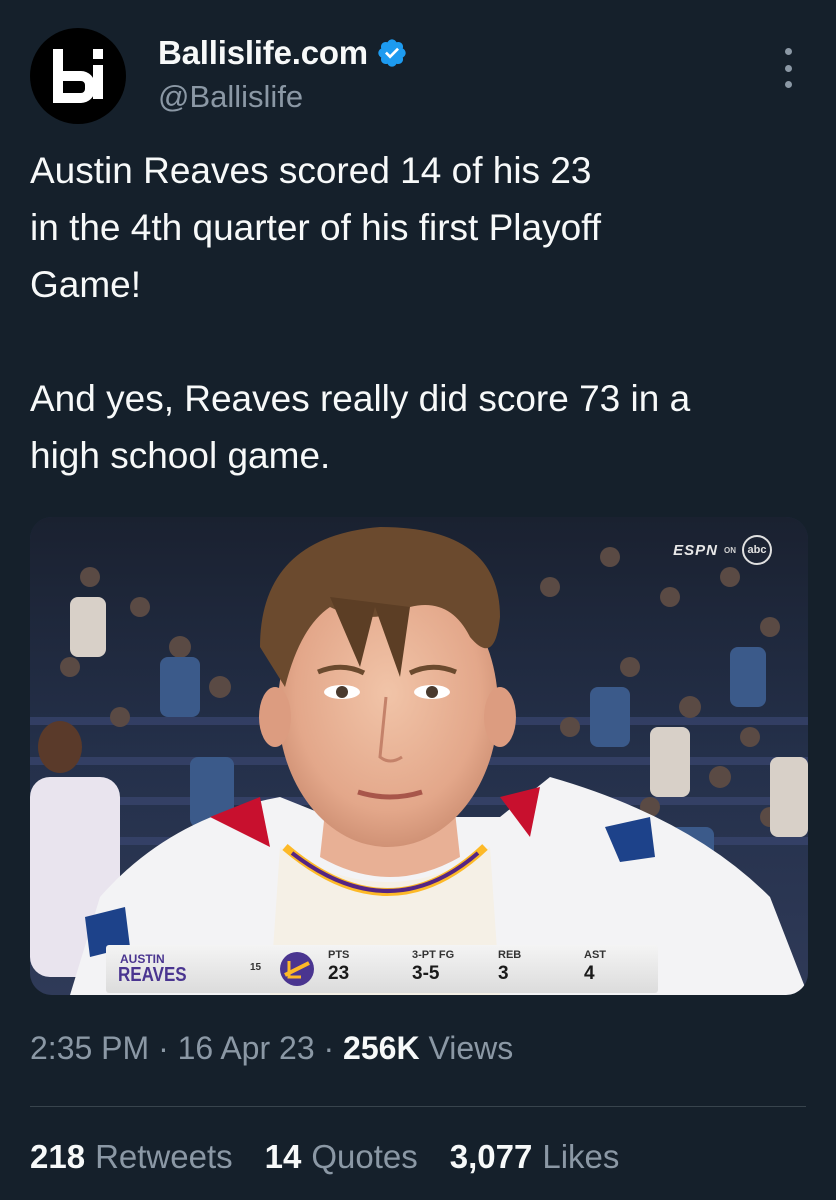 This screenshot has width=836, height=1200. I want to click on ballislife-logo-icon, so click(78, 76).